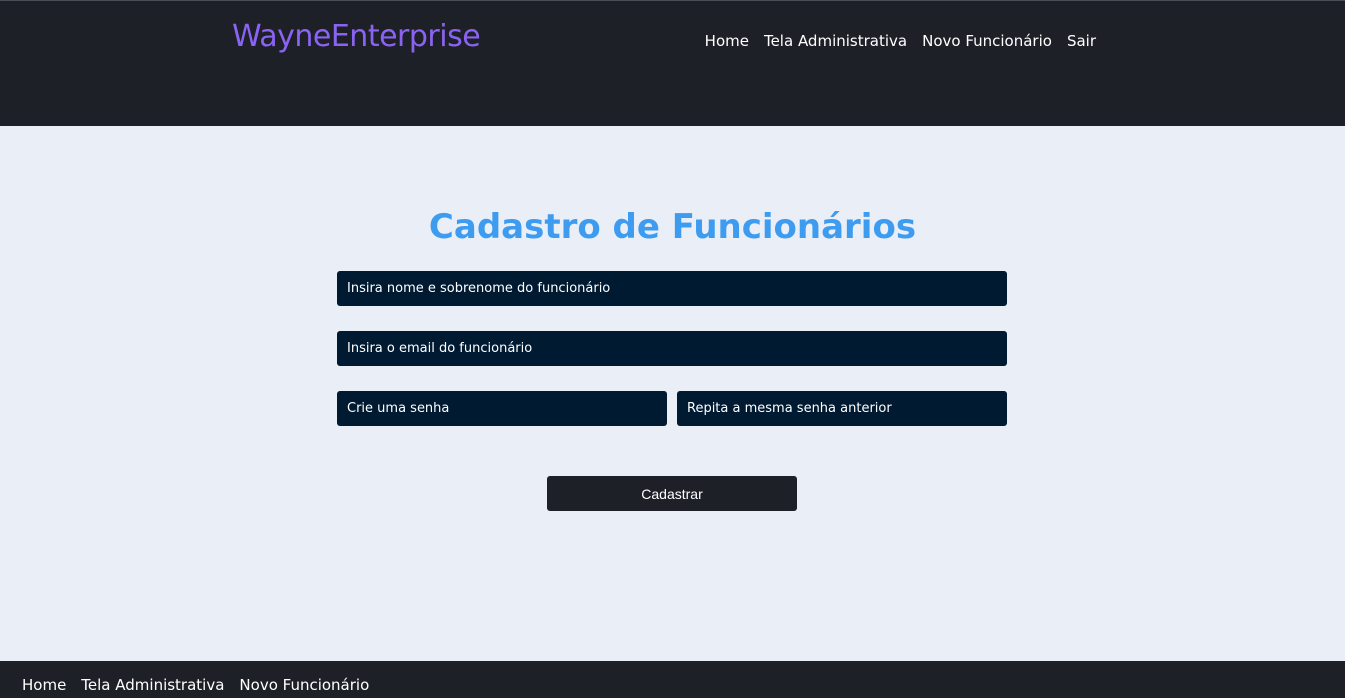  What do you see at coordinates (672, 493) in the screenshot?
I see `register-button: Cadastrar` at bounding box center [672, 493].